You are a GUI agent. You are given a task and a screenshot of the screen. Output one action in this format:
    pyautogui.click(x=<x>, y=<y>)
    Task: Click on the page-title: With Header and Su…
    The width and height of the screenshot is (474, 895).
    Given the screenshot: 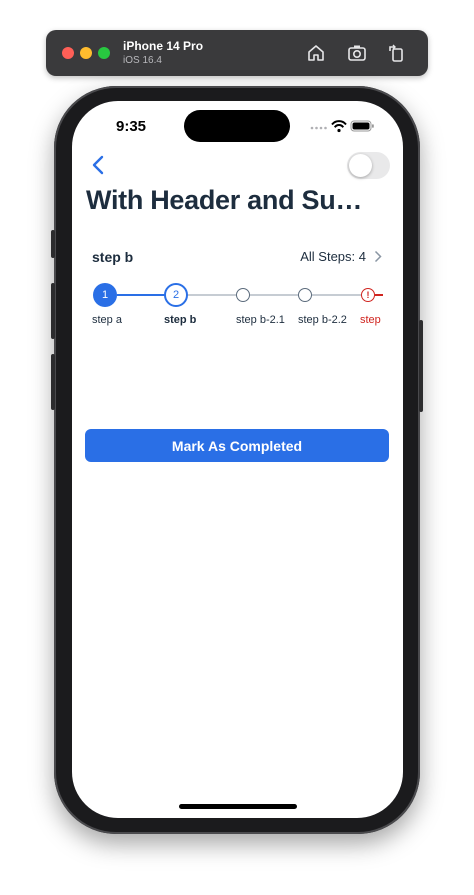 What is the action you would take?
    pyautogui.click(x=224, y=200)
    